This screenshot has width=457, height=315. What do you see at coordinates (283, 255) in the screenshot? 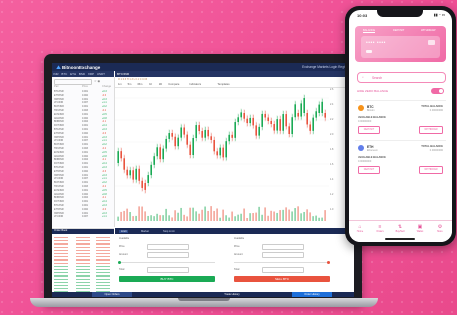
I see `sell-amount-input` at bounding box center [283, 255].